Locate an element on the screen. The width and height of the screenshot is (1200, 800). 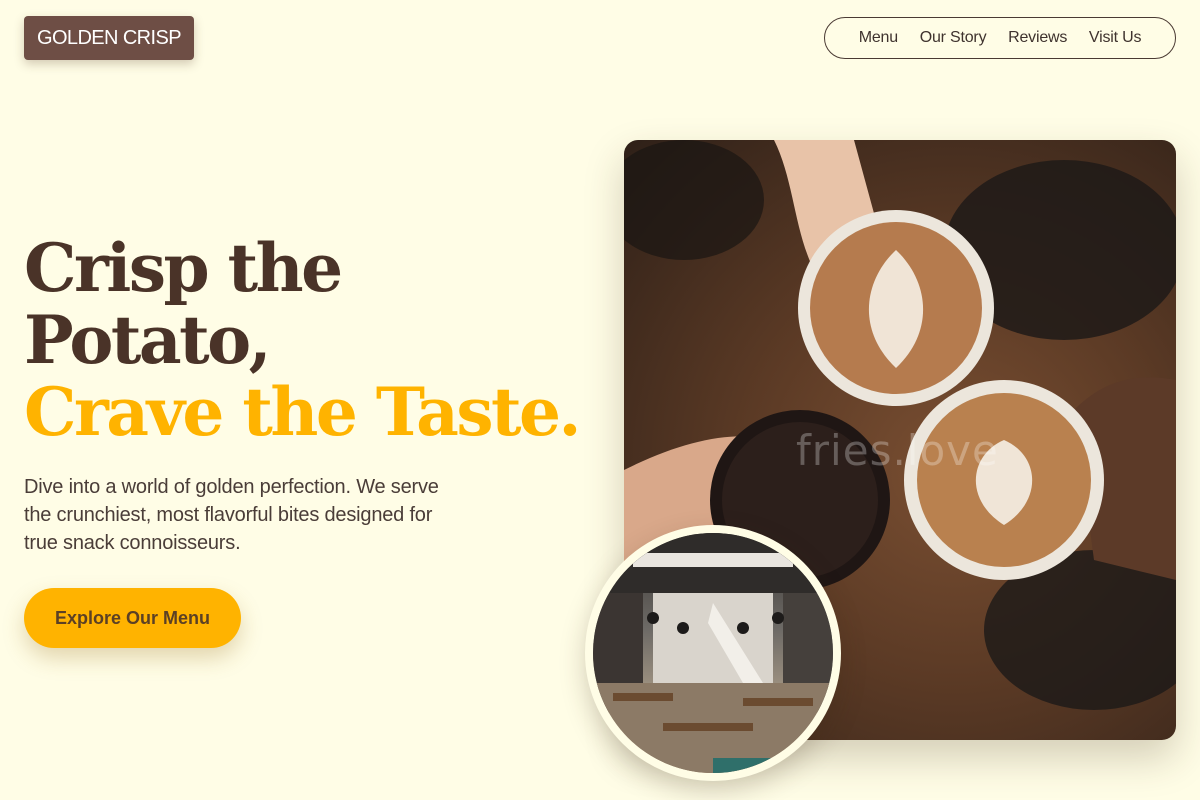
brand-logo: GOLDEN CRISP is located at coordinates (109, 38).